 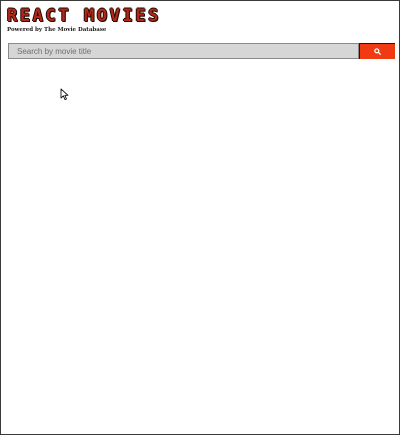 I want to click on app-subtitle: Powered by The Movie Database, so click(x=57, y=30).